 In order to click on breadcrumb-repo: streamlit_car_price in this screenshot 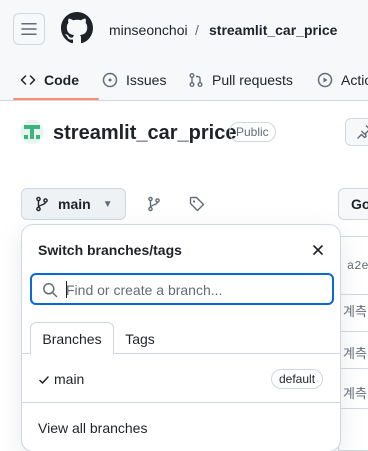, I will do `click(273, 30)`.